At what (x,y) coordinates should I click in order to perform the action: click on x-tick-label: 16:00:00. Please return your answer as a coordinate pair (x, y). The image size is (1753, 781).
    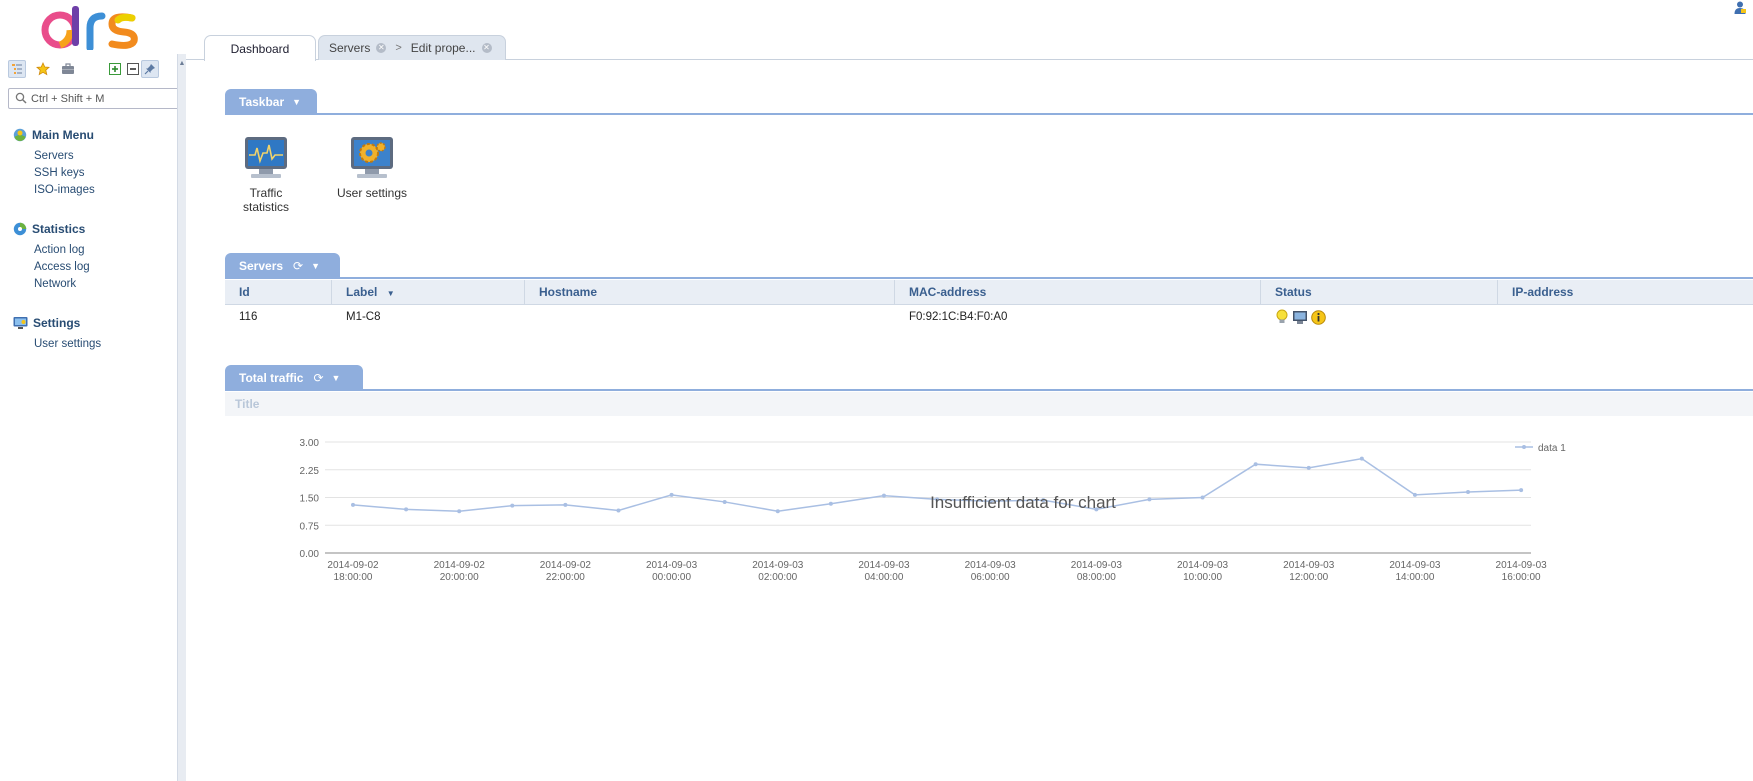
    Looking at the image, I should click on (1521, 577).